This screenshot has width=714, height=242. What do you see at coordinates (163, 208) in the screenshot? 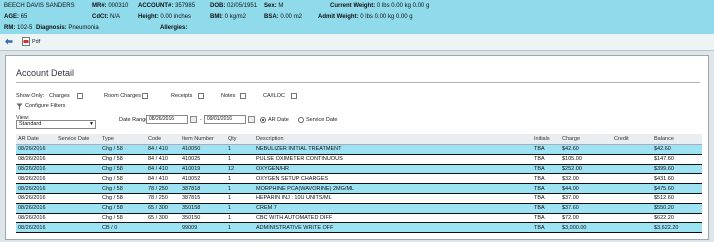
I see `cell-code: 65 / 300` at bounding box center [163, 208].